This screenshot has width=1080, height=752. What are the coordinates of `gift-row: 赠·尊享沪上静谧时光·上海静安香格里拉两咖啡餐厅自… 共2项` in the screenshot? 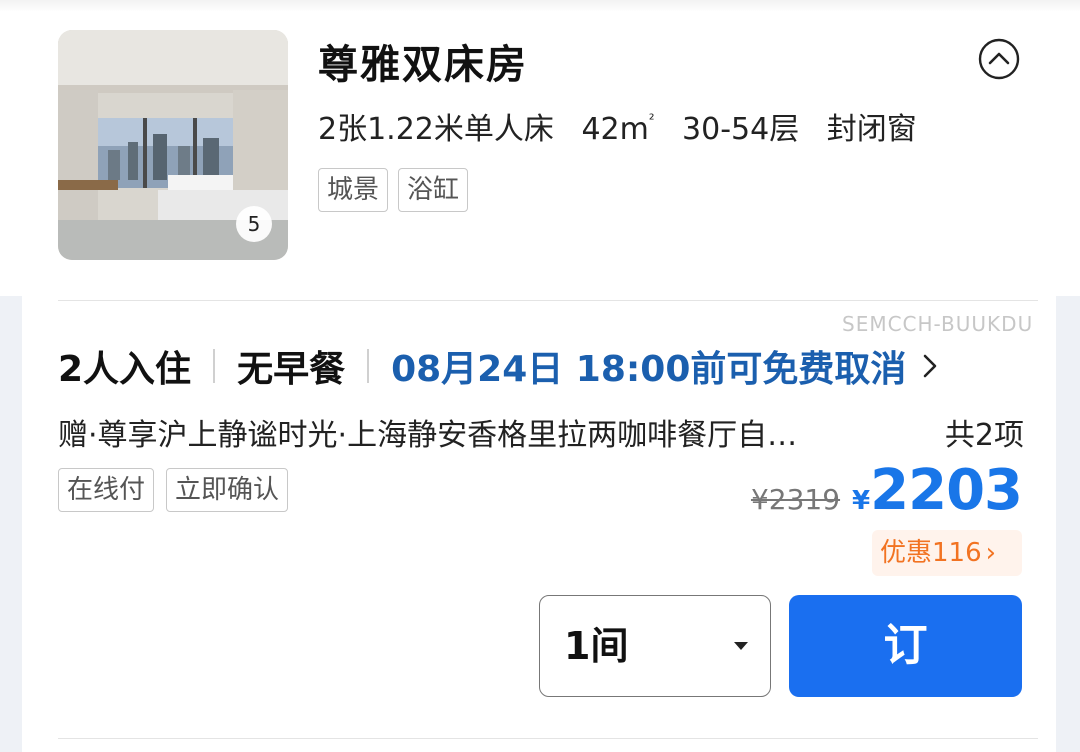 It's located at (541, 432).